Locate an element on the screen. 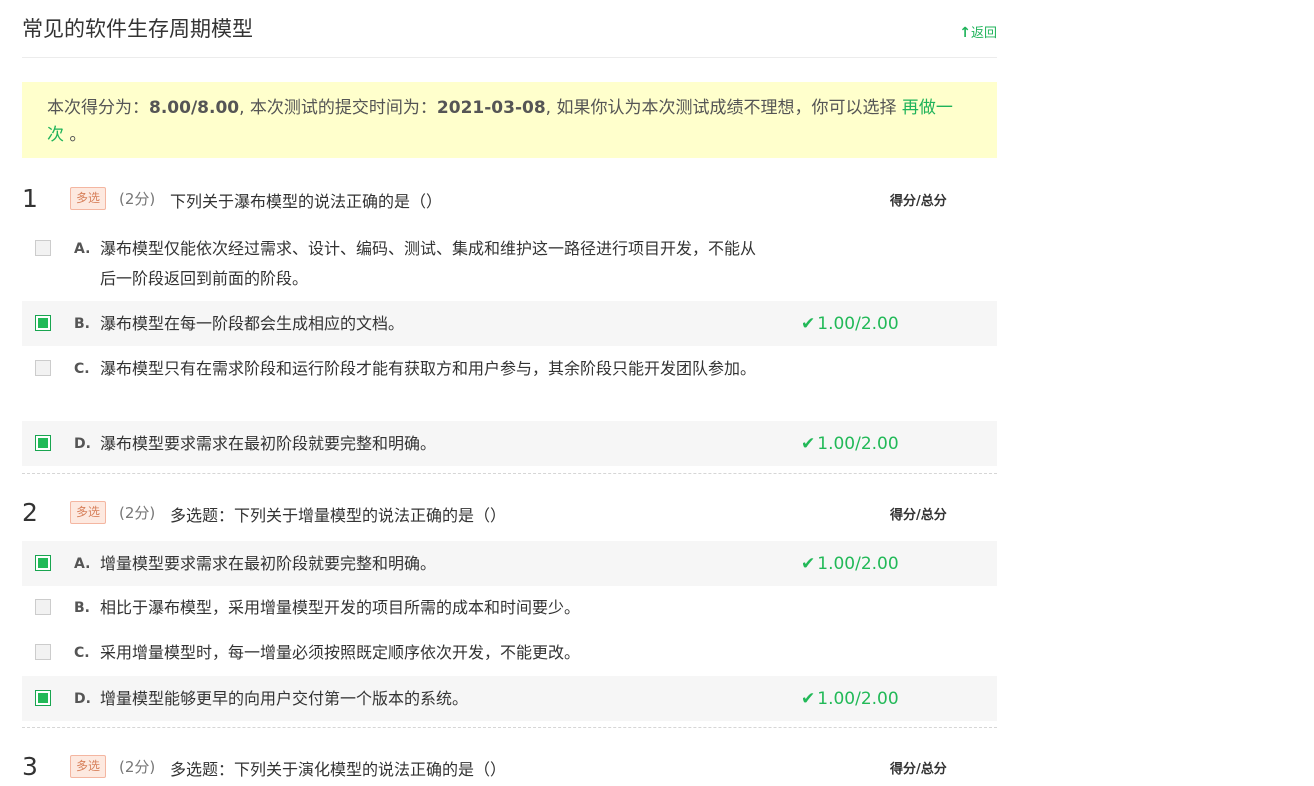  back-link: ↑返回 is located at coordinates (978, 31).